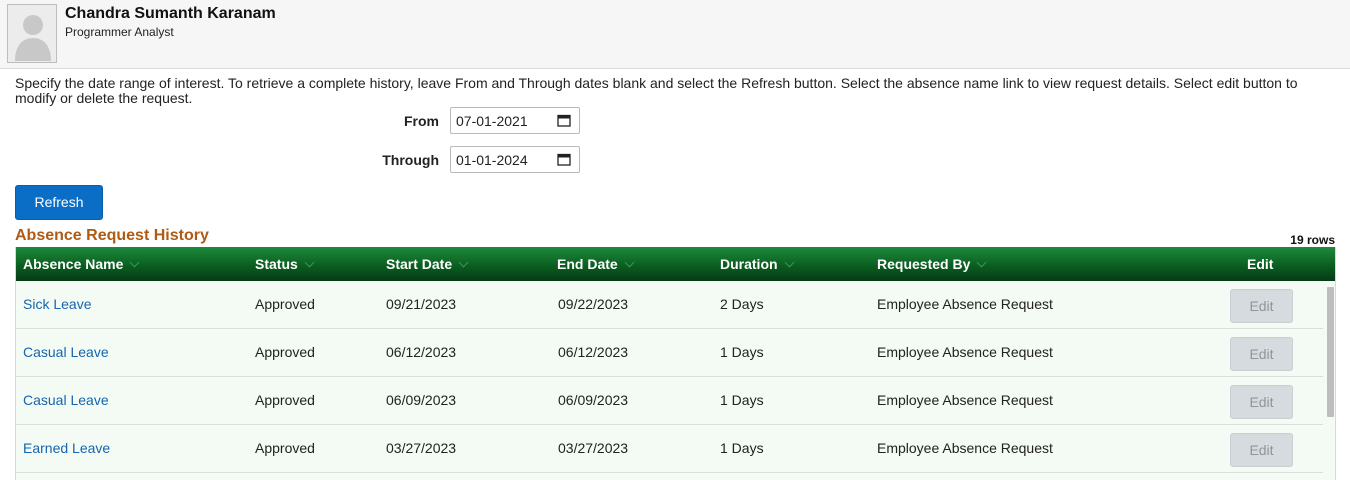 This screenshot has height=480, width=1350. What do you see at coordinates (757, 264) in the screenshot?
I see `column-header-duration: Duration` at bounding box center [757, 264].